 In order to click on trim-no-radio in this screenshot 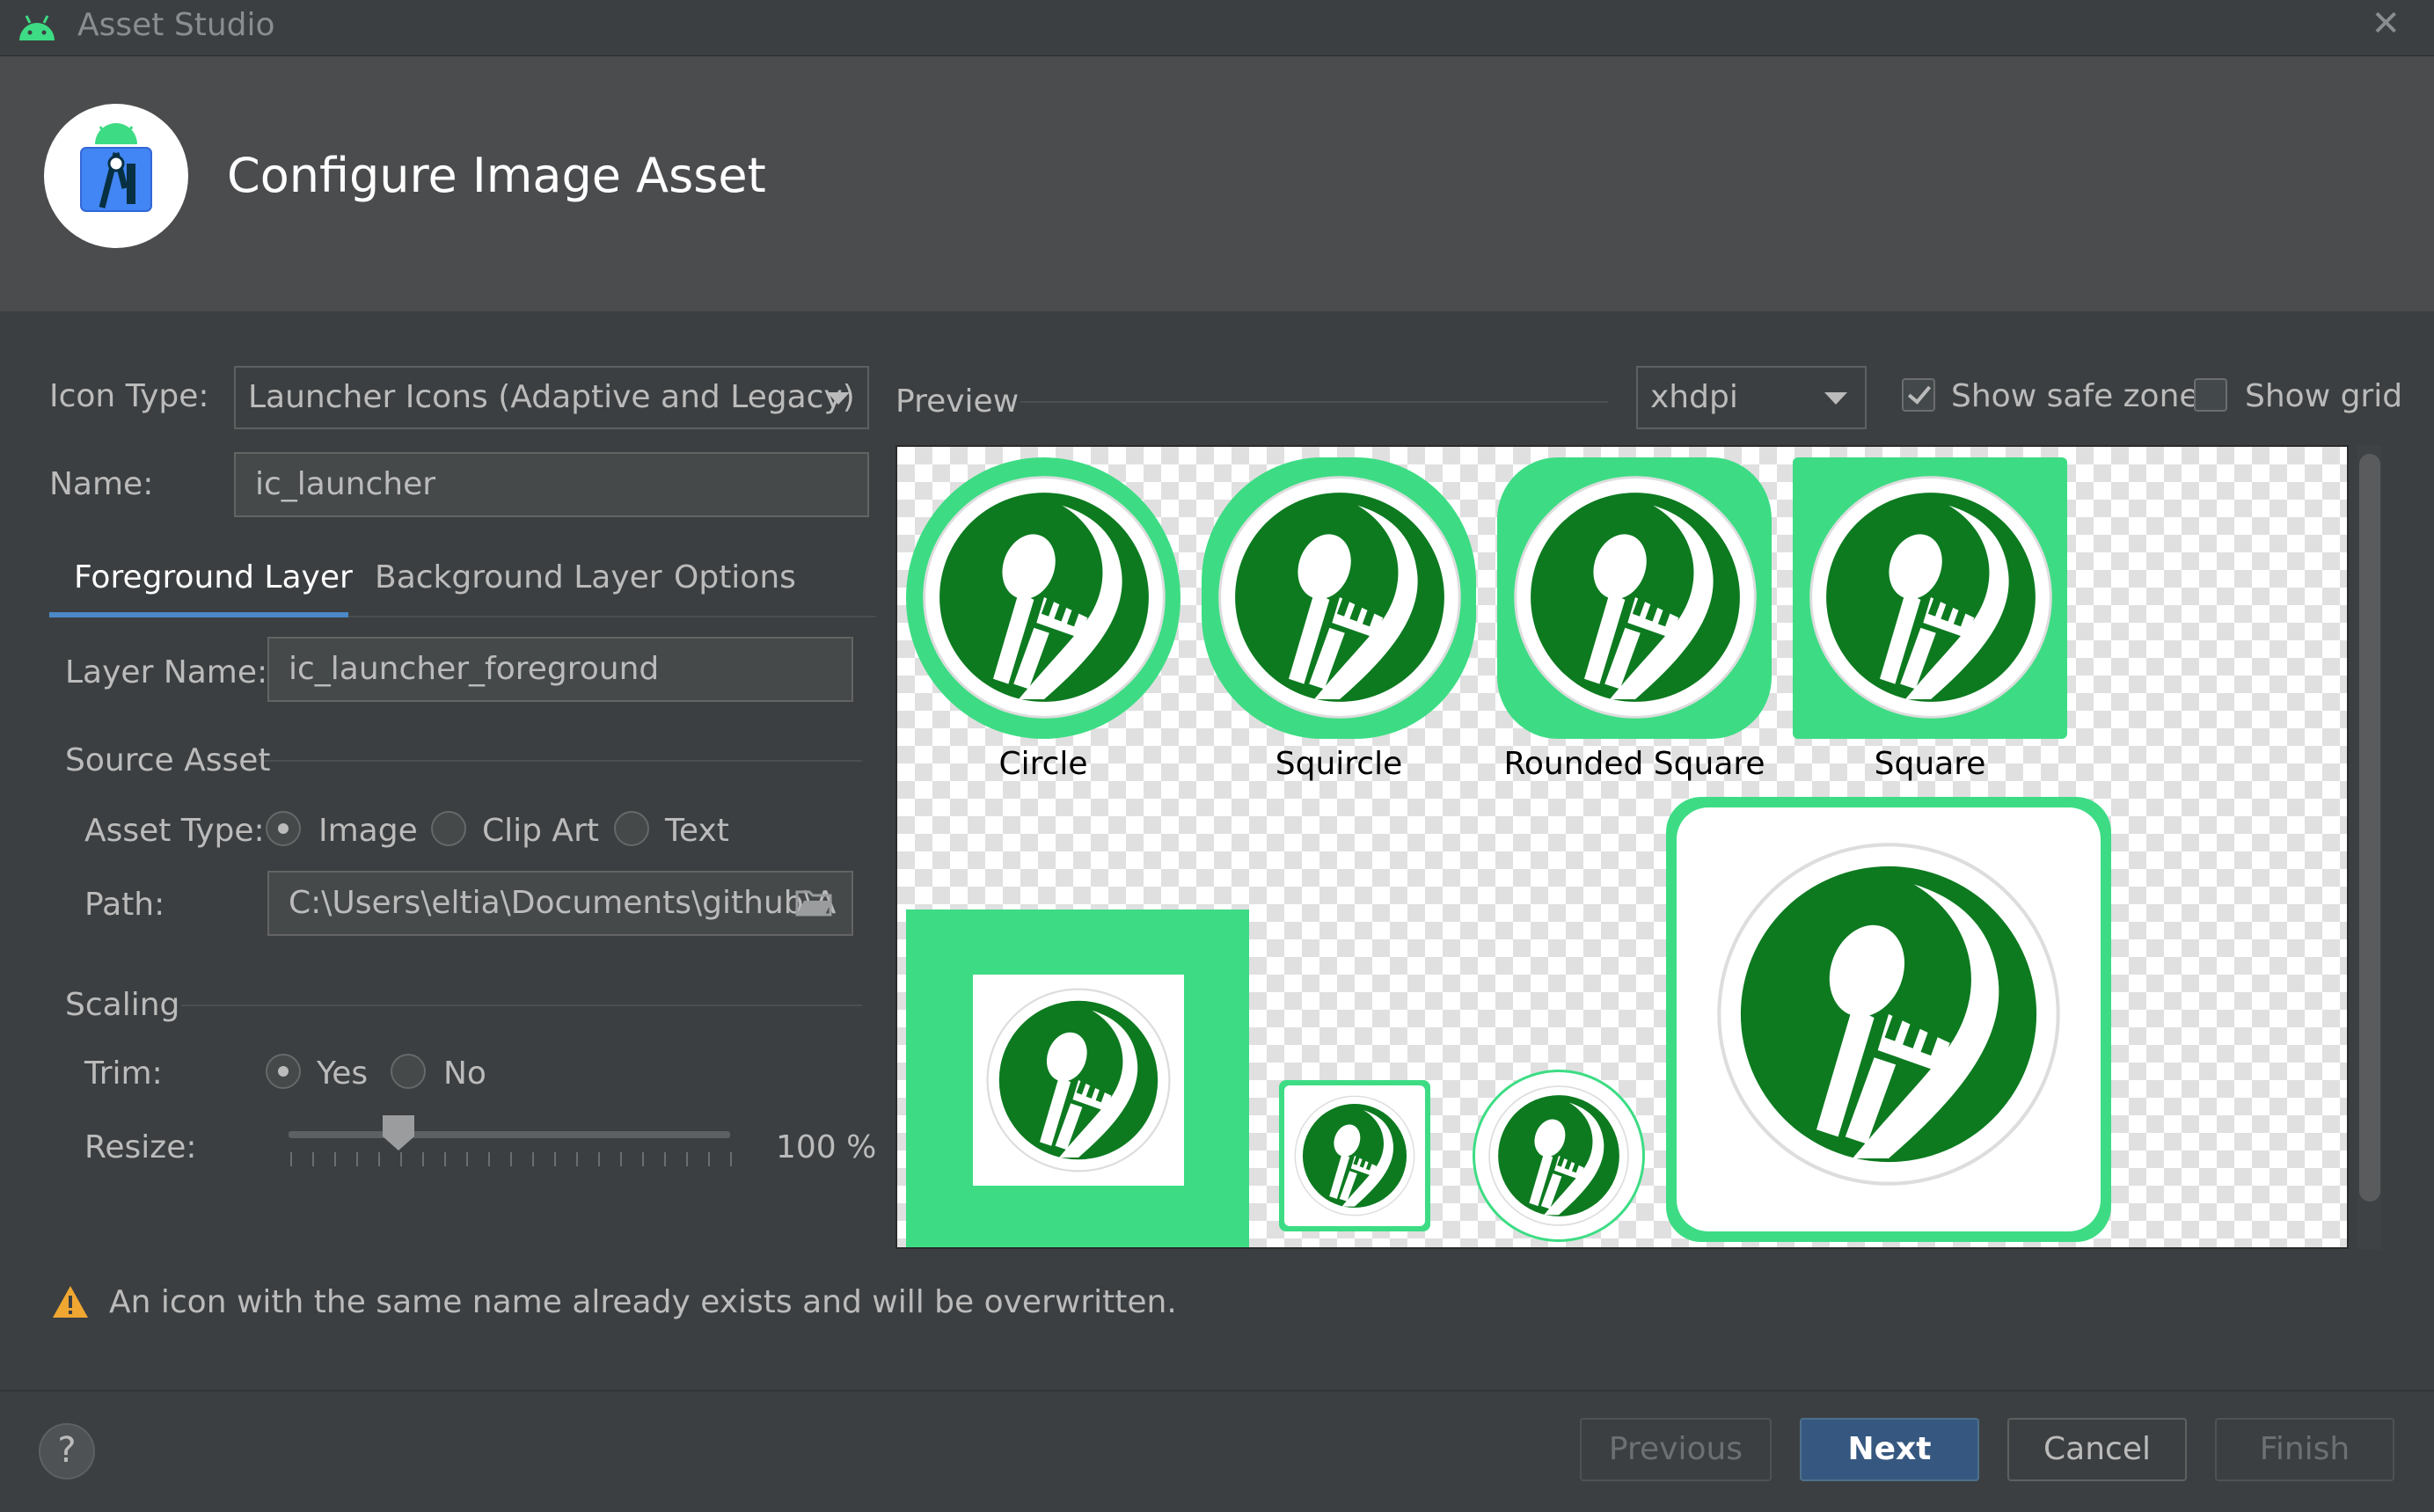, I will do `click(408, 1071)`.